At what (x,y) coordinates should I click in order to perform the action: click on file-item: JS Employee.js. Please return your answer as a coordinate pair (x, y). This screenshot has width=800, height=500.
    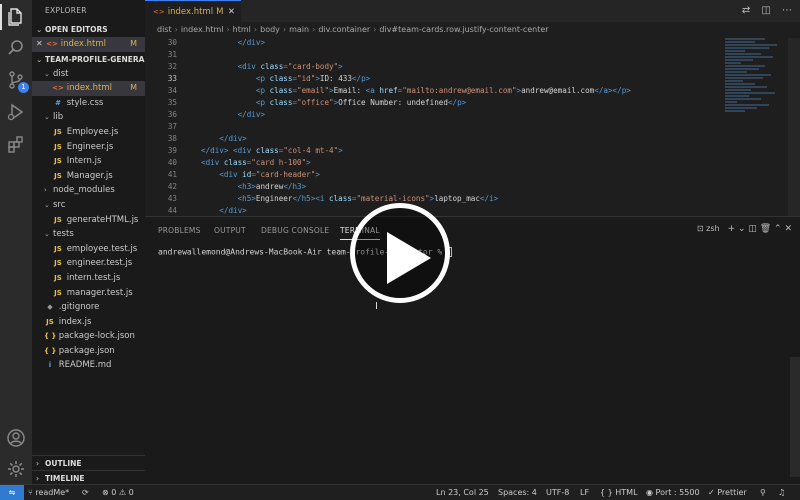
    Looking at the image, I should click on (88, 132).